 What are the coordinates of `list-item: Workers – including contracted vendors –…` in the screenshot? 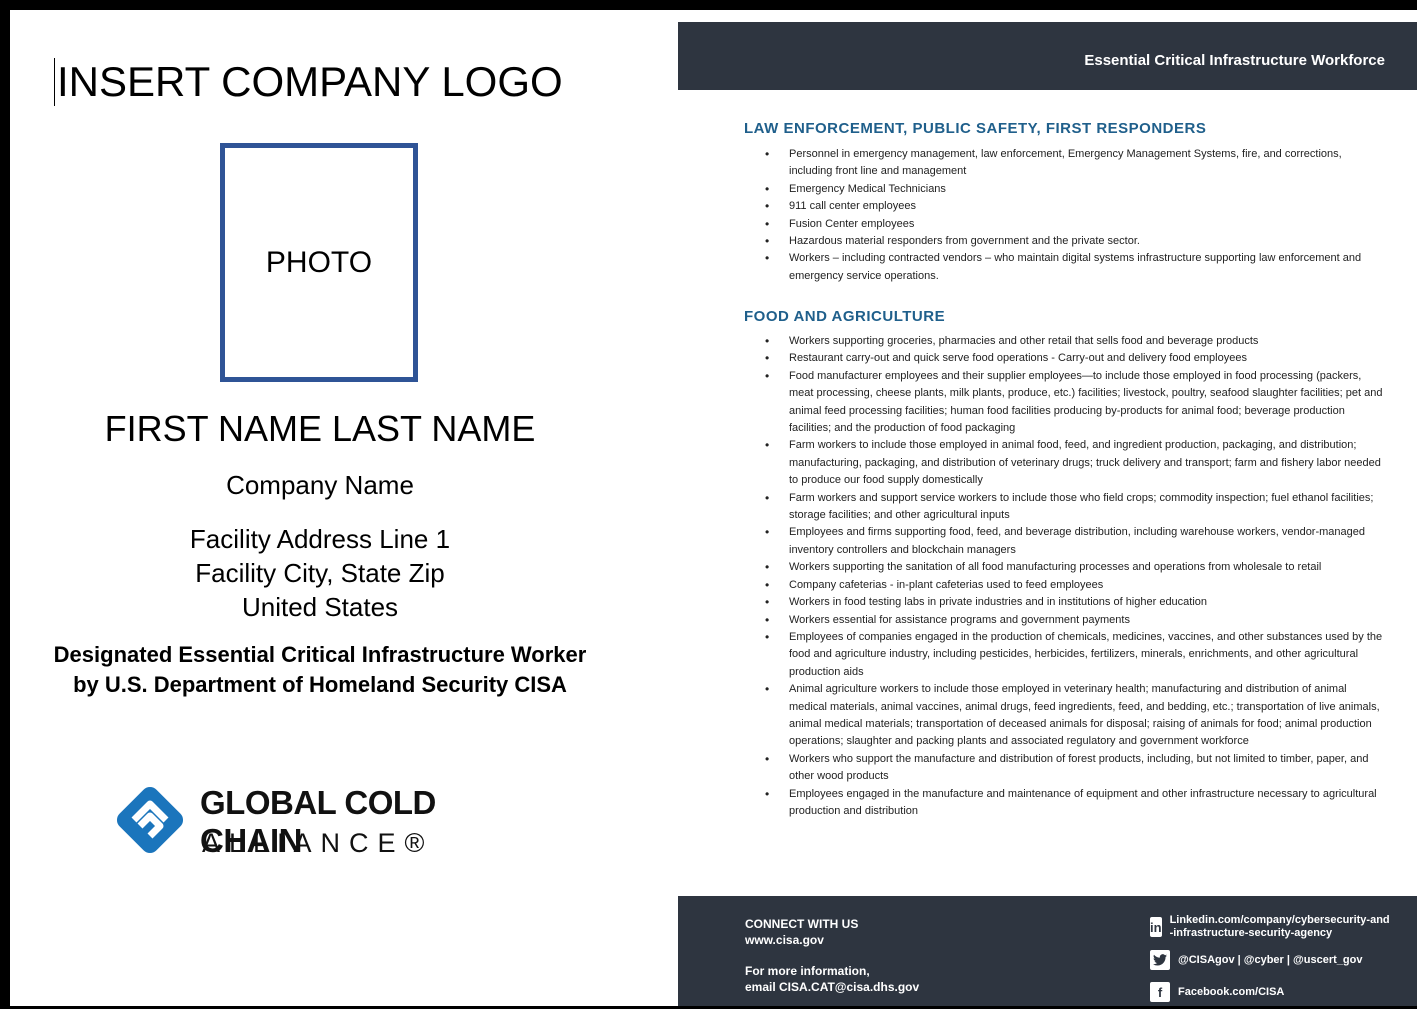 It's located at (1064, 267).